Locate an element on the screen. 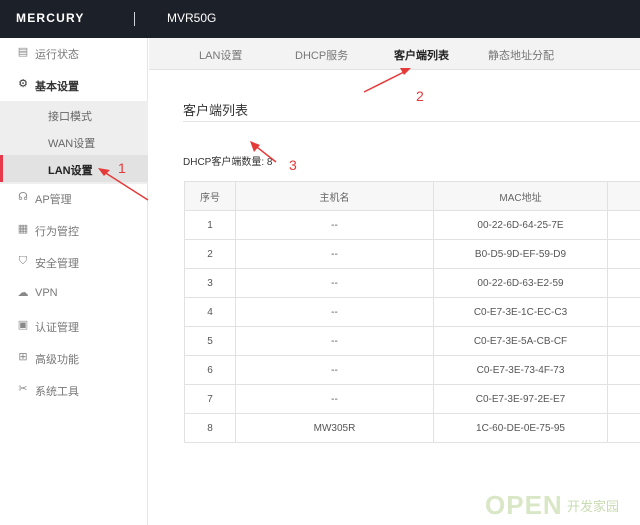 The height and width of the screenshot is (525, 640). cell-mac: C0-E7-3E-5A-CB-CF is located at coordinates (520, 341).